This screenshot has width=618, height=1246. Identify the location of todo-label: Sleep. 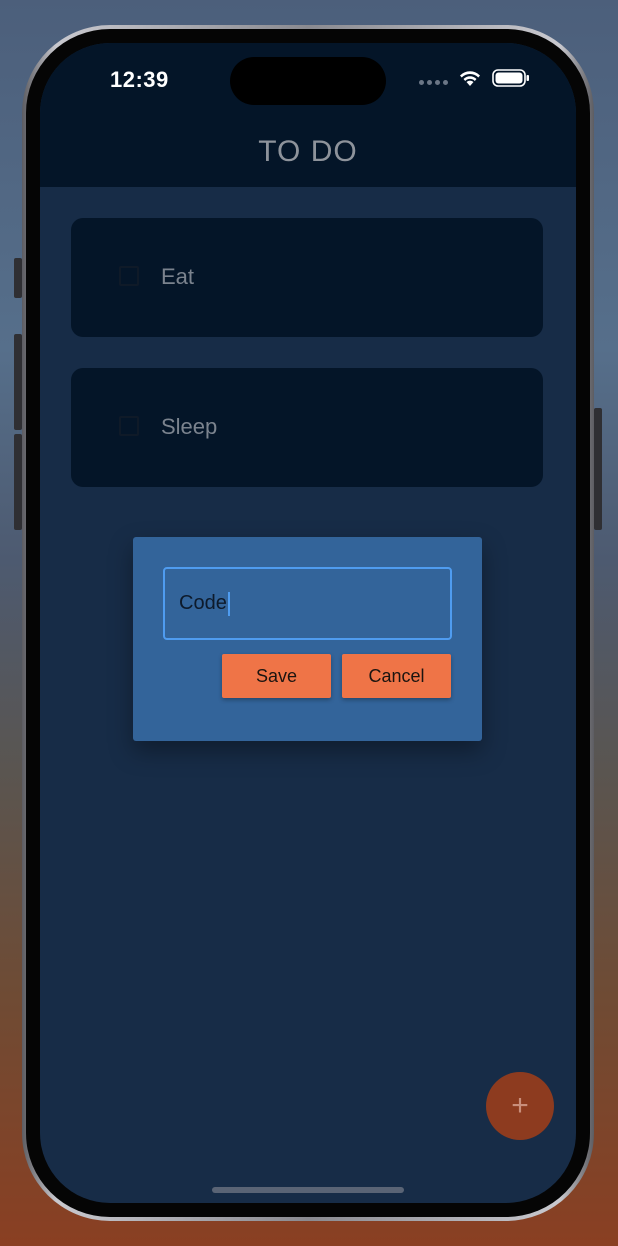
(189, 426).